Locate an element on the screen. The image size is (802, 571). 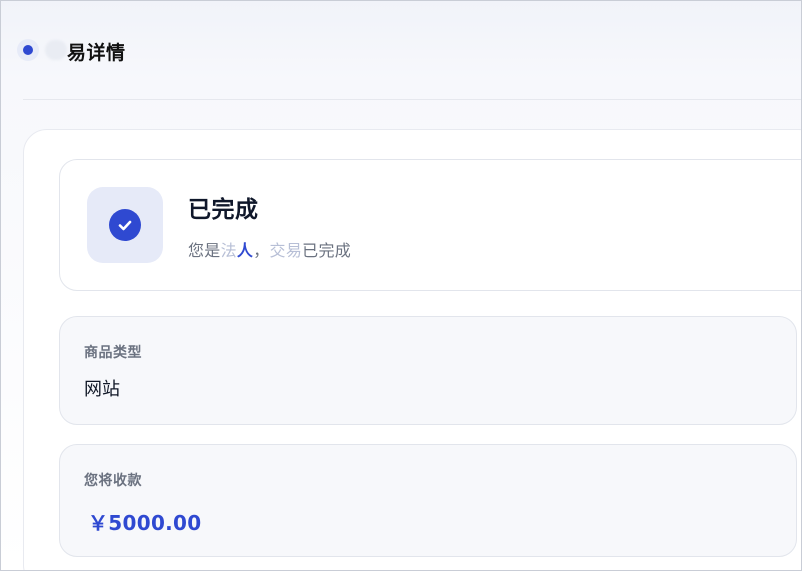
status-desc-prefix: 您是 is located at coordinates (204, 250).